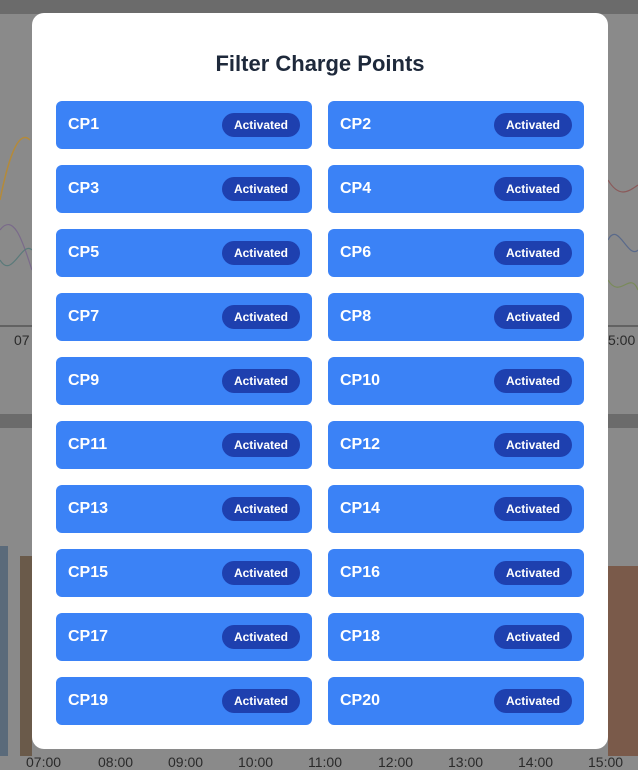 This screenshot has width=638, height=770. What do you see at coordinates (184, 701) in the screenshot?
I see `charge-point-toggle-cp19: CP19 Activated` at bounding box center [184, 701].